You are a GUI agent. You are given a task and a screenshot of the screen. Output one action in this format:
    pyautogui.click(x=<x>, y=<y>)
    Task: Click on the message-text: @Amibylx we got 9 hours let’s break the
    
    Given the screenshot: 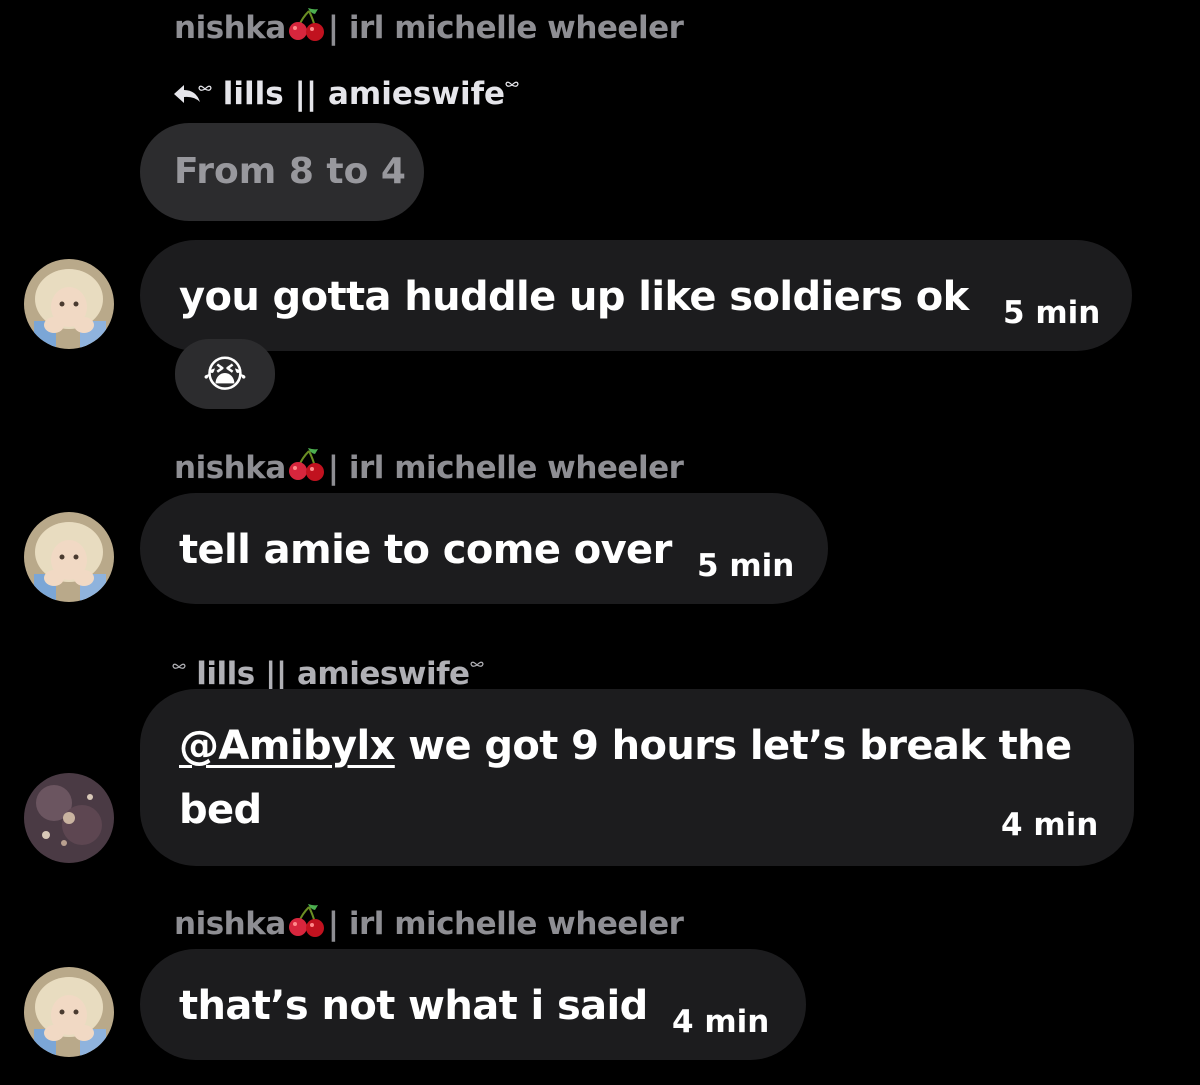 What is the action you would take?
    pyautogui.click(x=625, y=746)
    